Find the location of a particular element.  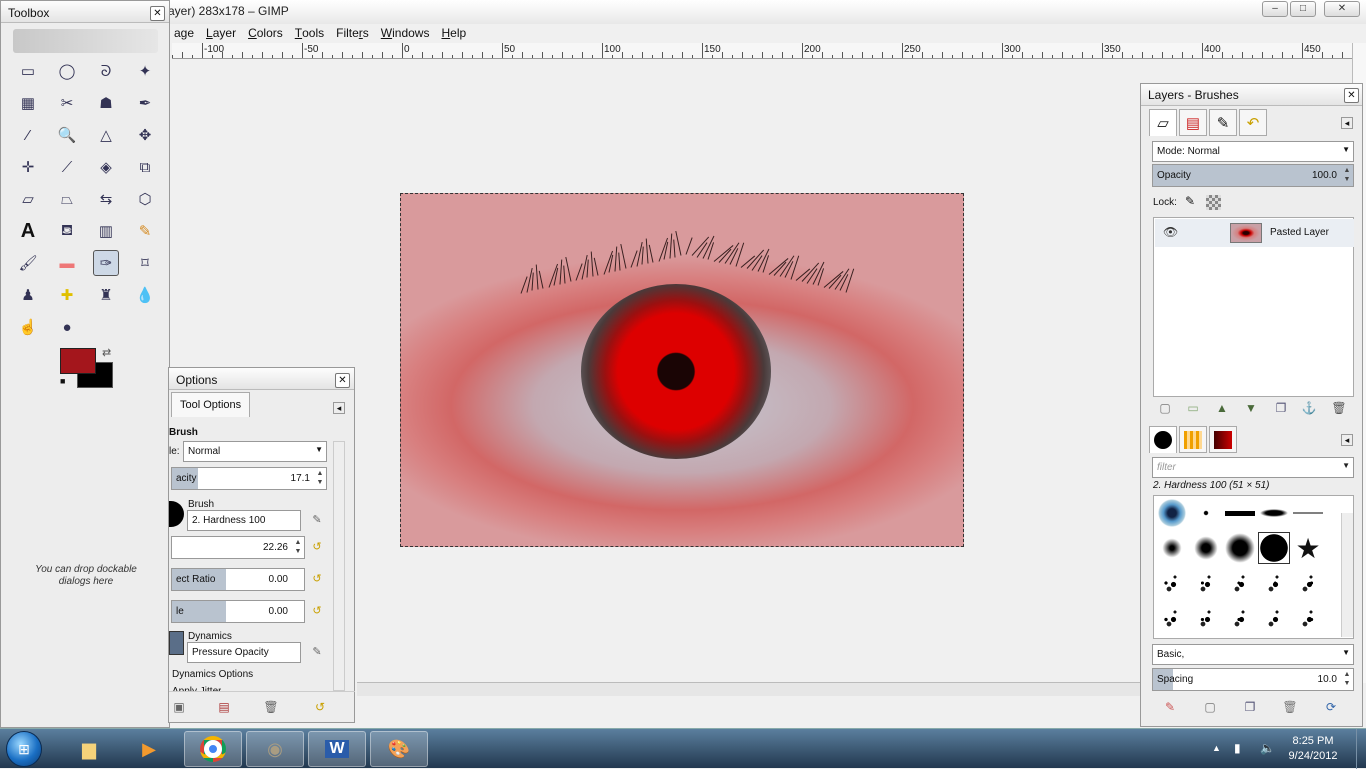

tab-gradients is located at coordinates (1223, 439).